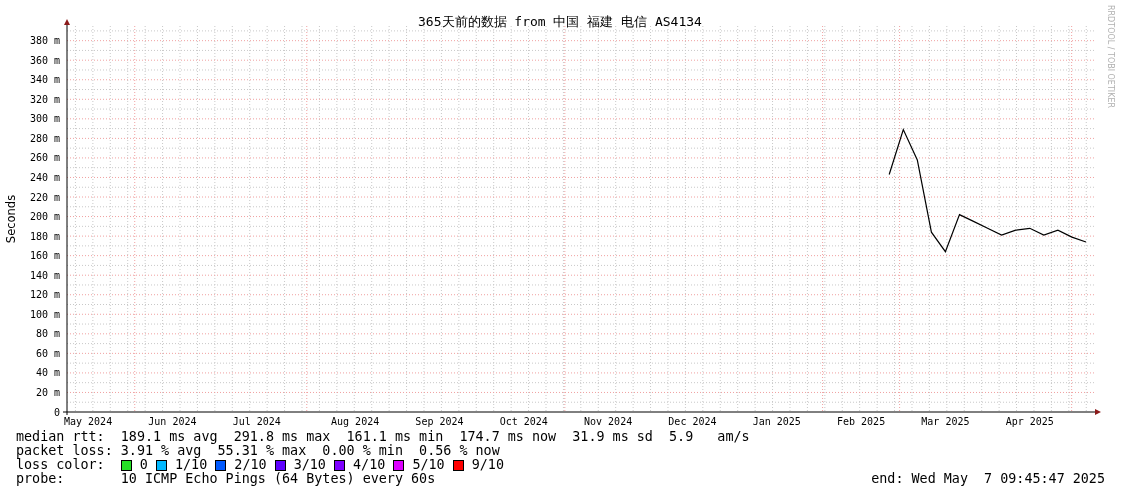  What do you see at coordinates (1110, 57) in the screenshot?
I see `credit-text: RRDTOOL / TOBI OETIKER` at bounding box center [1110, 57].